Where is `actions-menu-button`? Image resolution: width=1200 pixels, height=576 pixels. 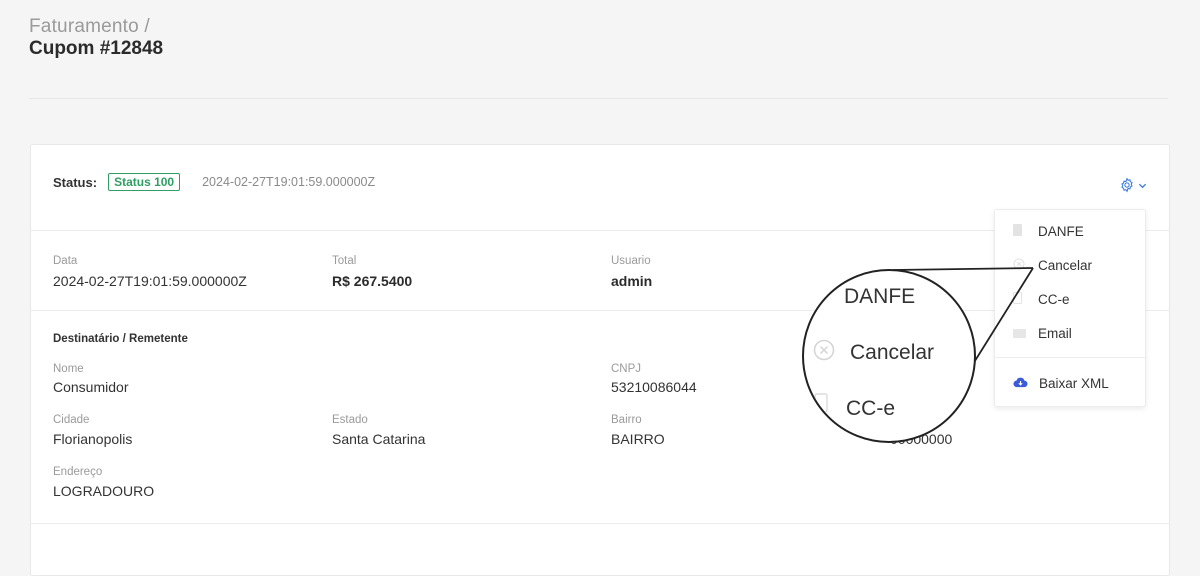
actions-menu-button is located at coordinates (1133, 185).